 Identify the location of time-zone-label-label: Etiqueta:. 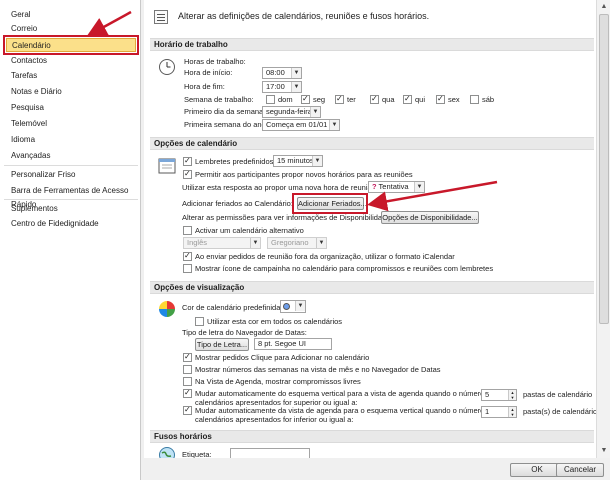
(197, 454).